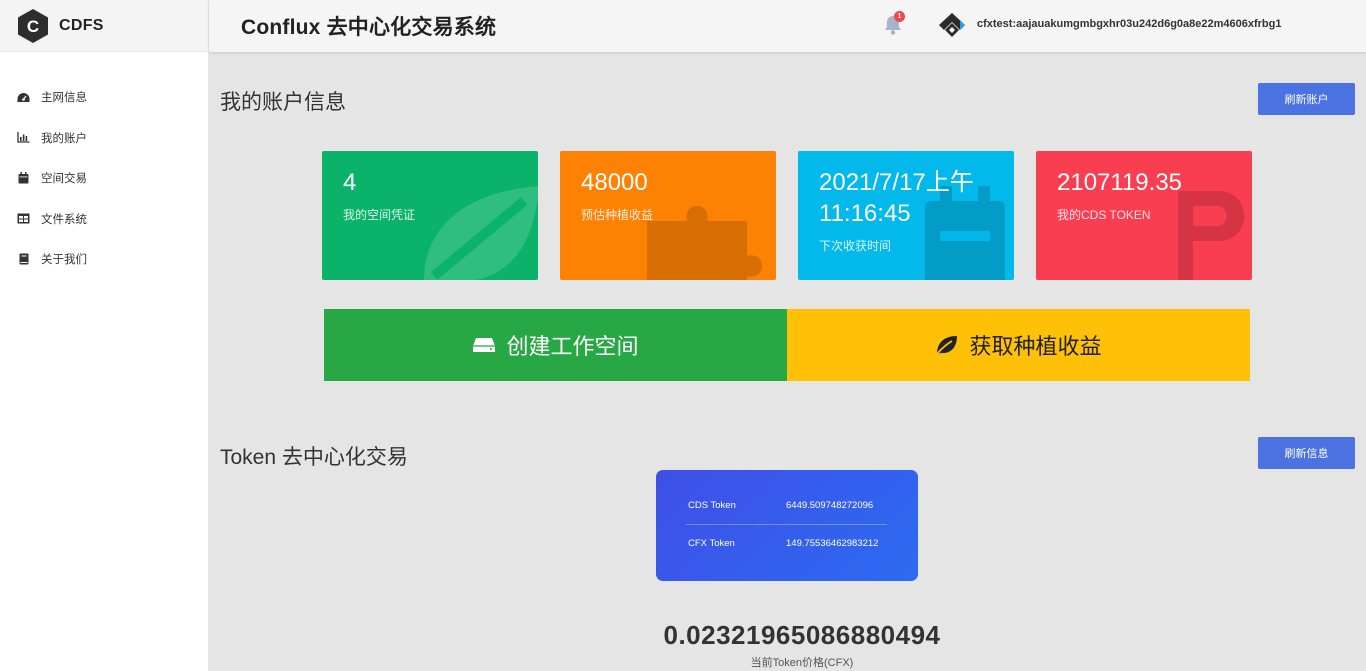 This screenshot has height=671, width=1366. I want to click on cdfs-hexagon-logo: C, so click(33, 26).